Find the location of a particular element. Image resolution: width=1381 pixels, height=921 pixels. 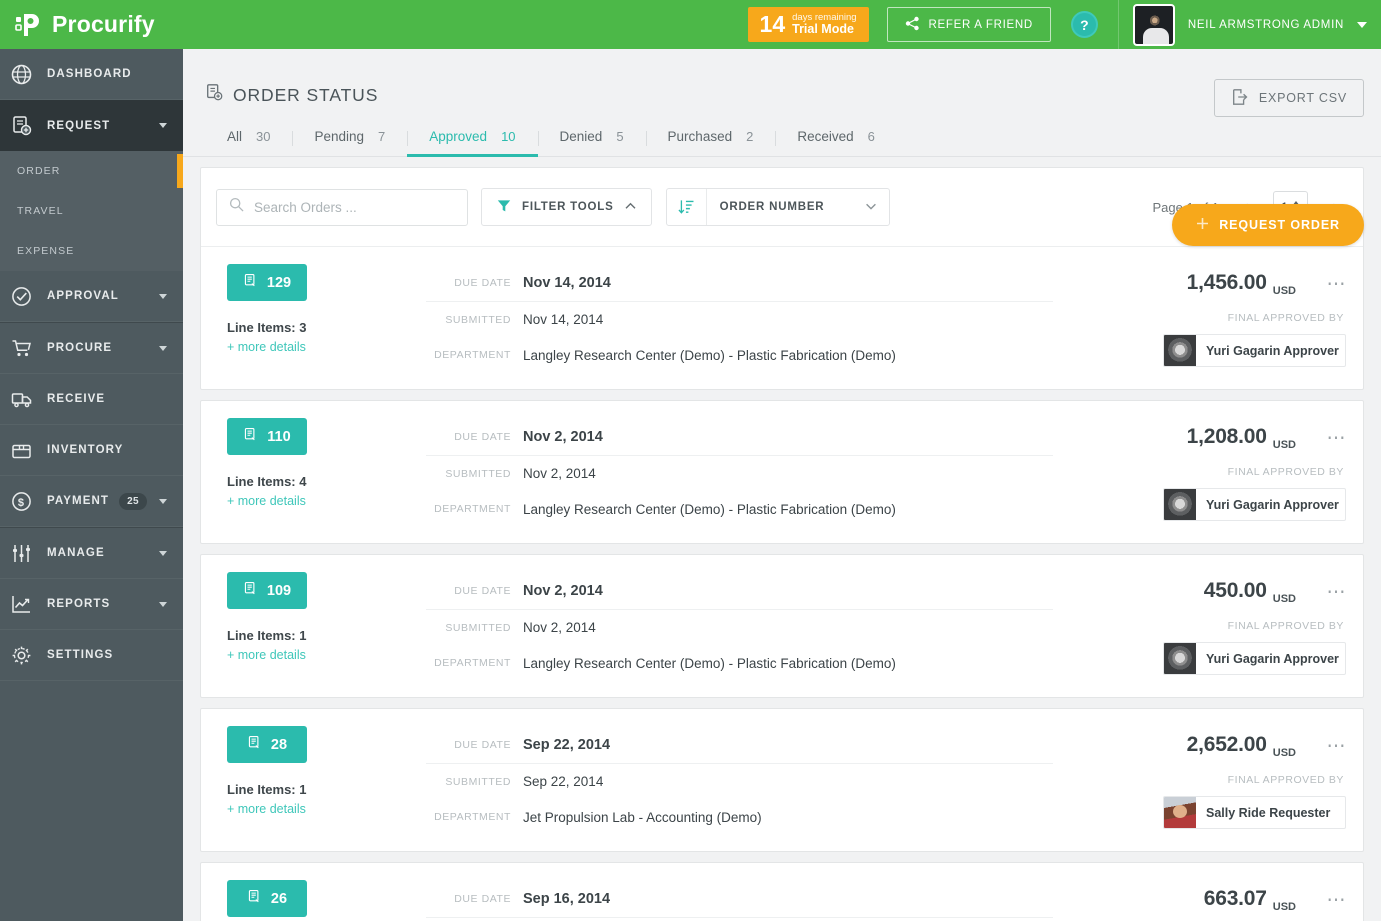

tab-denied: Denied 5 is located at coordinates (591, 142).